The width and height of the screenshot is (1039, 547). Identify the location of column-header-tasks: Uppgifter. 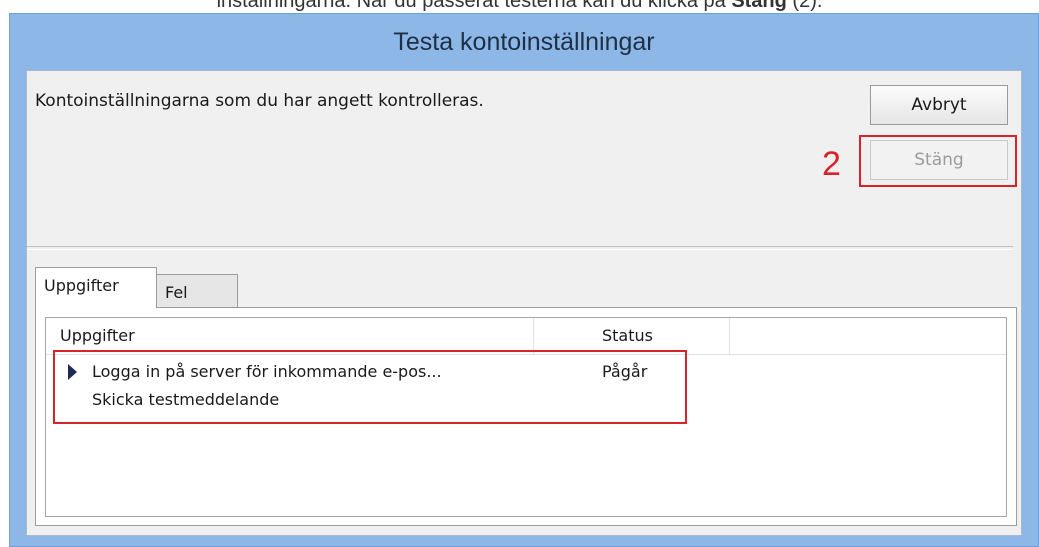
(97, 335).